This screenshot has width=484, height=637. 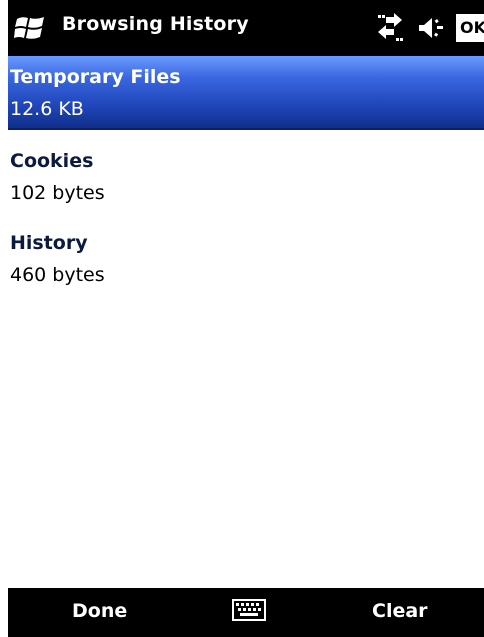 I want to click on softkey-bar: Done Clear, so click(x=246, y=612).